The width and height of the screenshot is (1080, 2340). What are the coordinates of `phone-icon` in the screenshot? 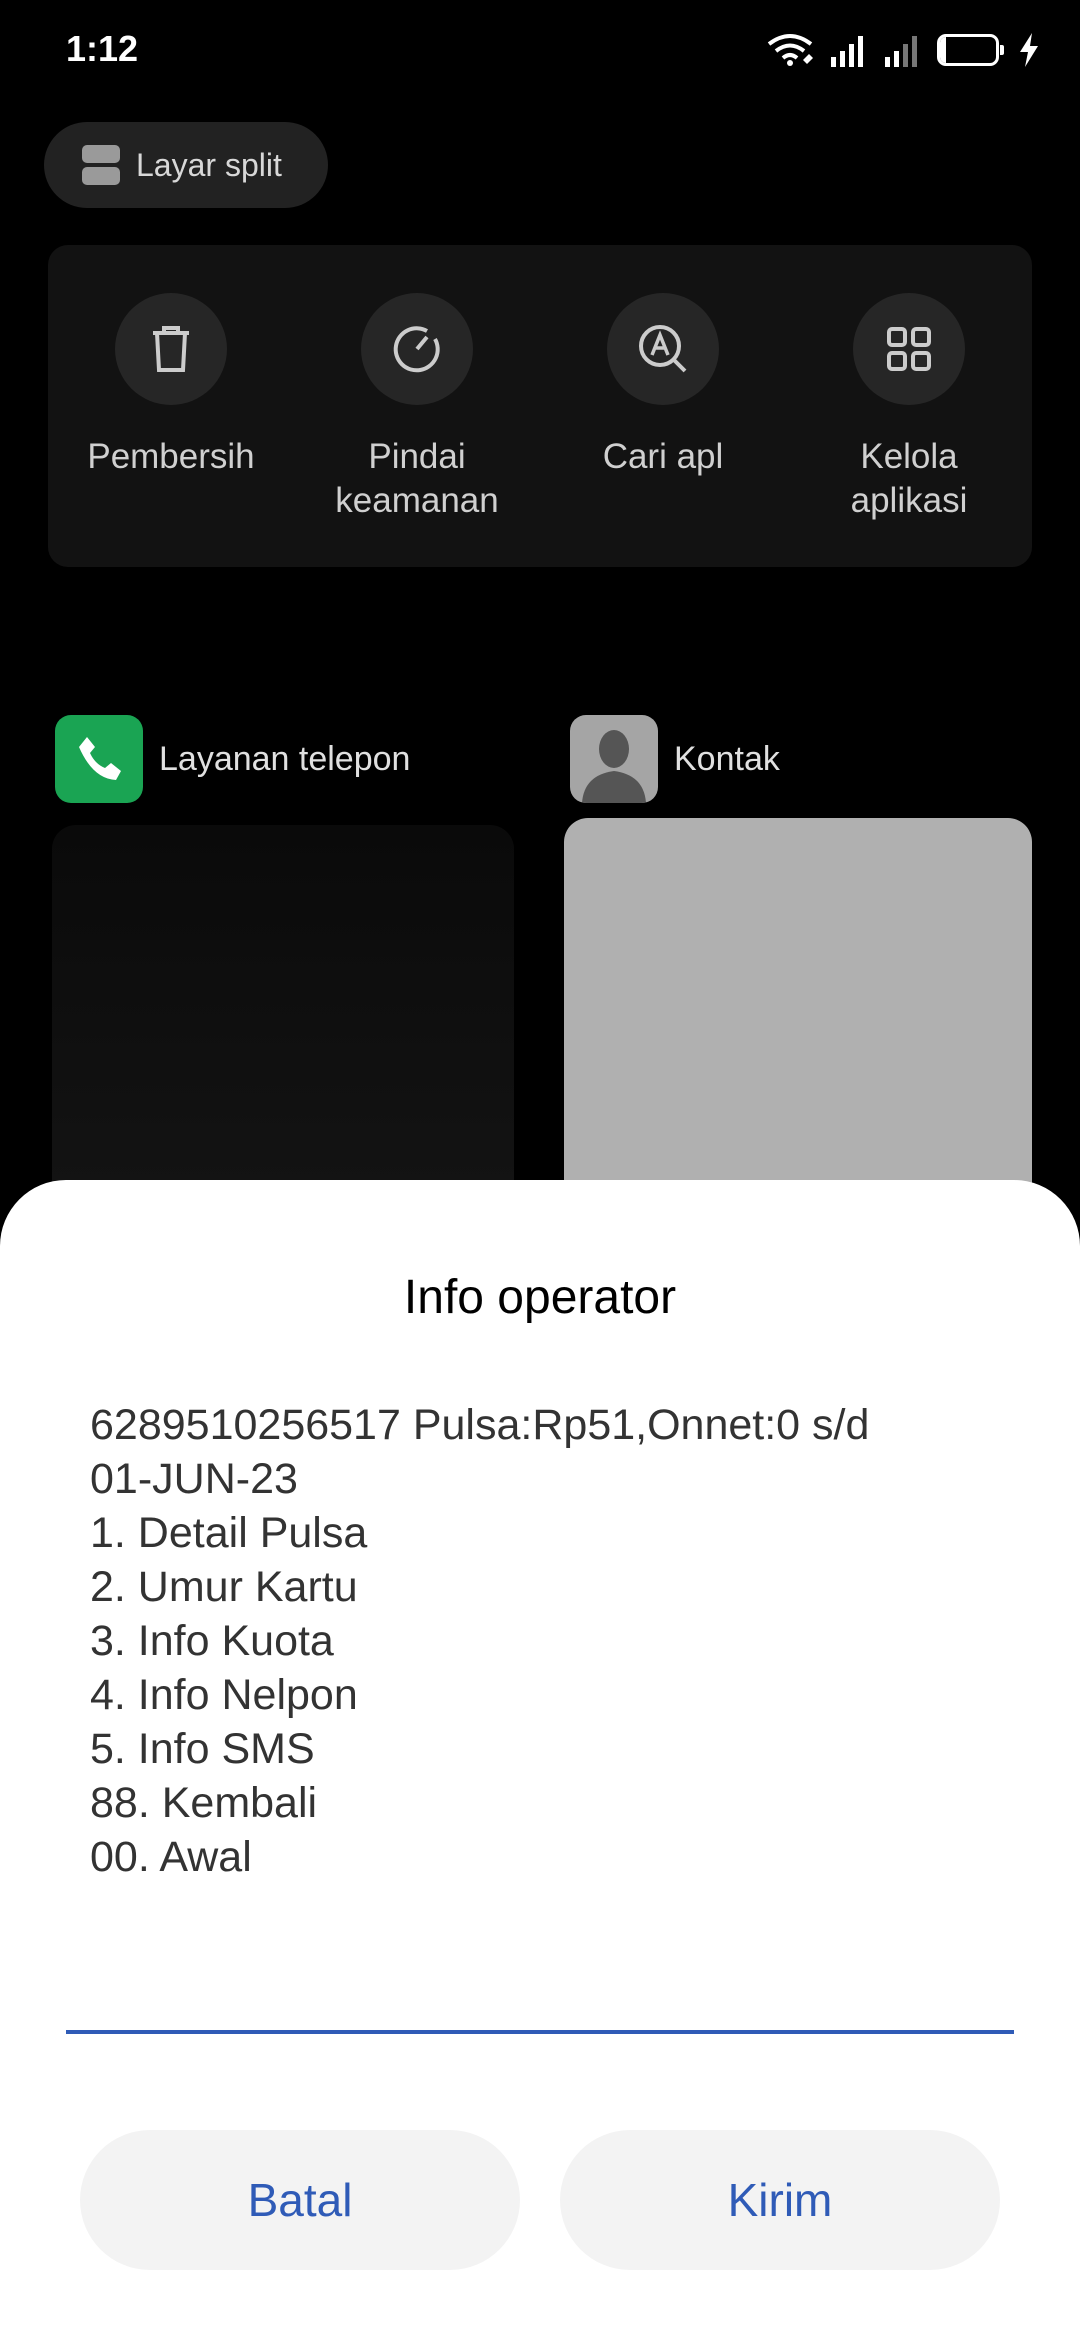 It's located at (100, 758).